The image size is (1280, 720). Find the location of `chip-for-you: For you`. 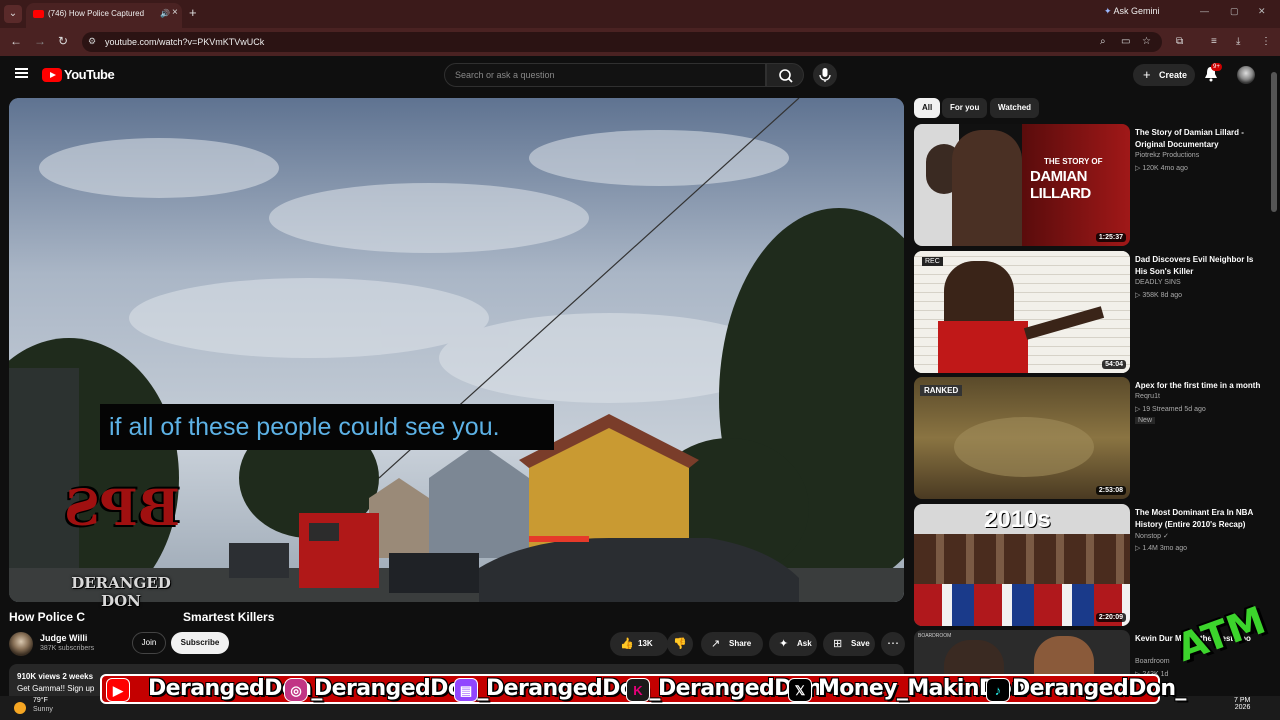

chip-for-you: For you is located at coordinates (965, 108).